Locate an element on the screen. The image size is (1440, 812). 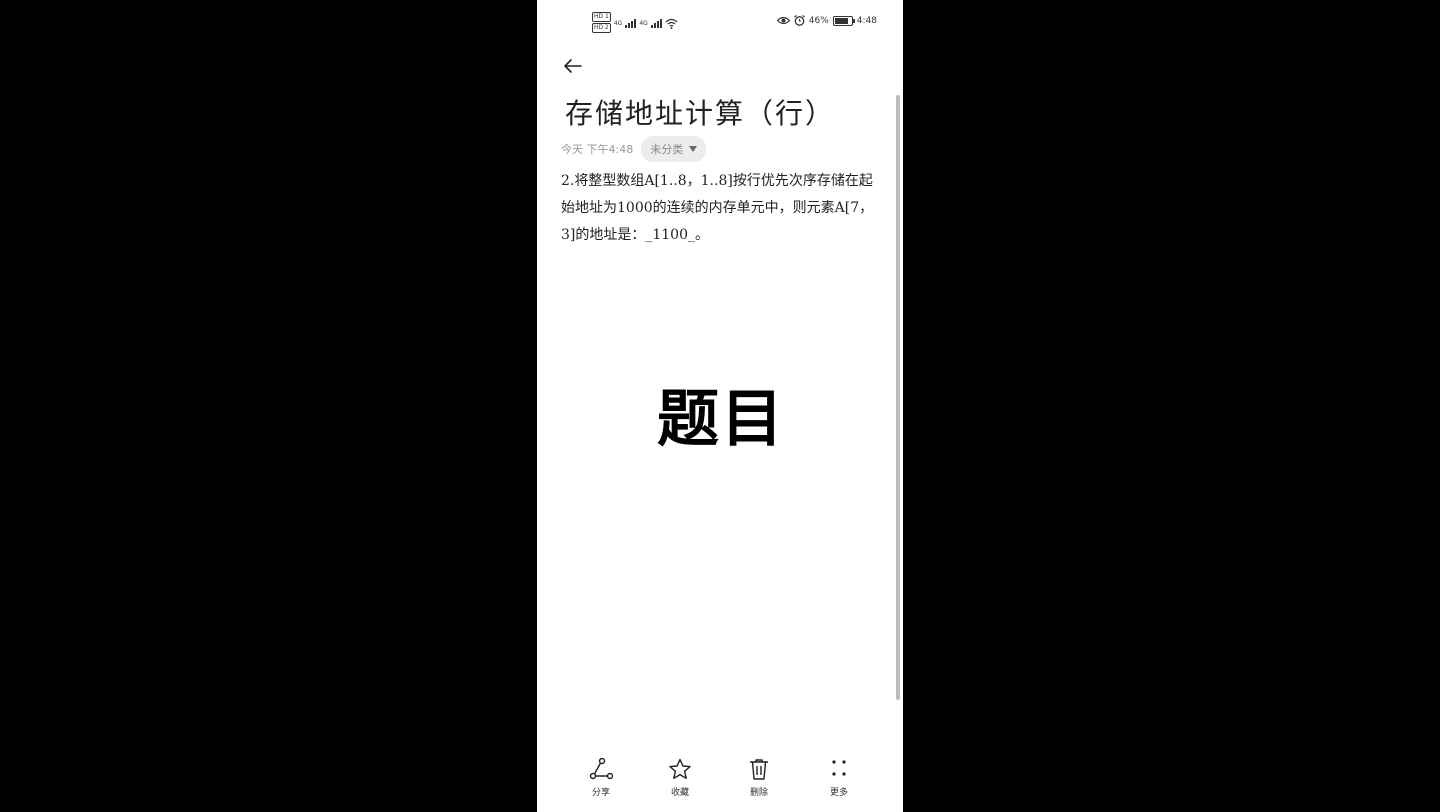
sim1-badge: HD 1 is located at coordinates (601, 17).